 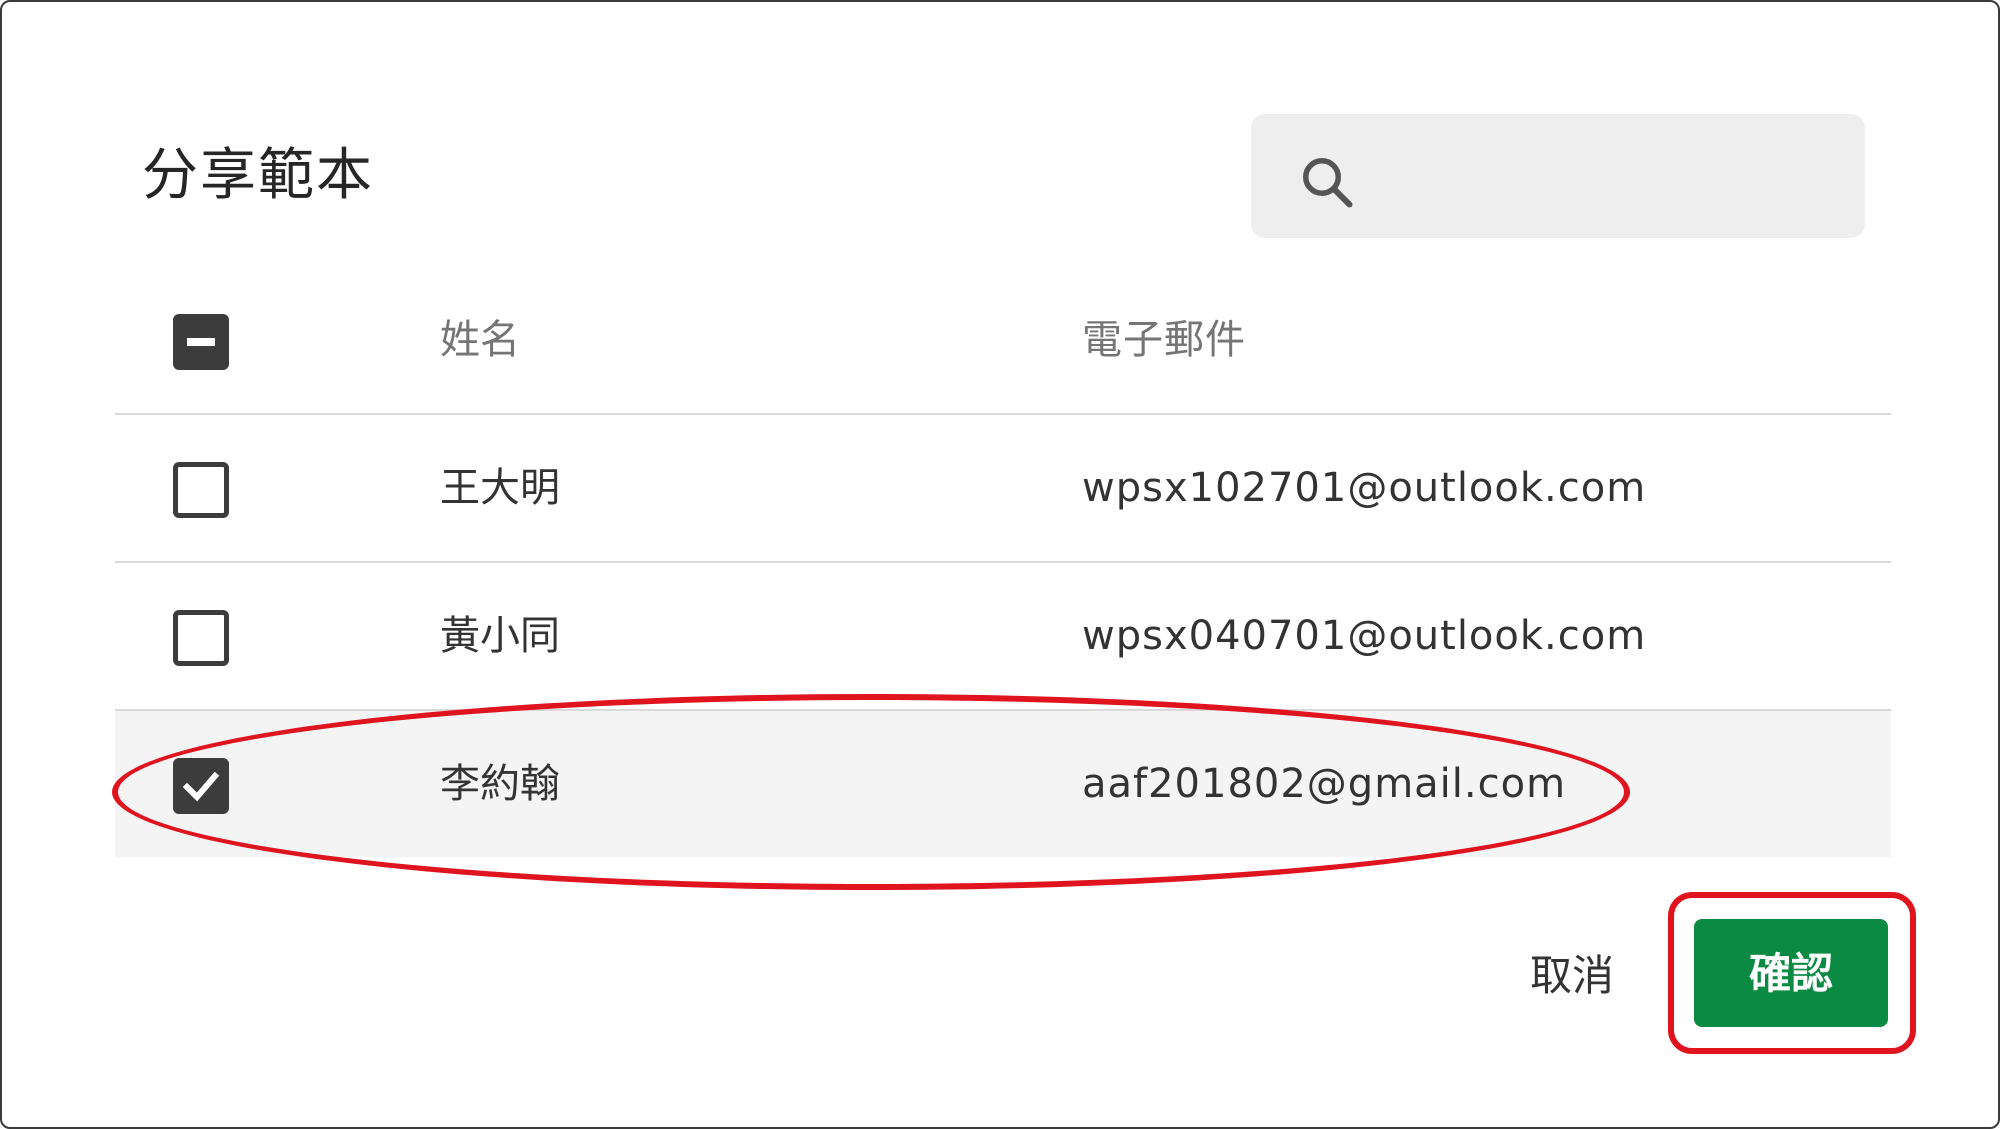 I want to click on column-header-name: 姓名, so click(x=480, y=340).